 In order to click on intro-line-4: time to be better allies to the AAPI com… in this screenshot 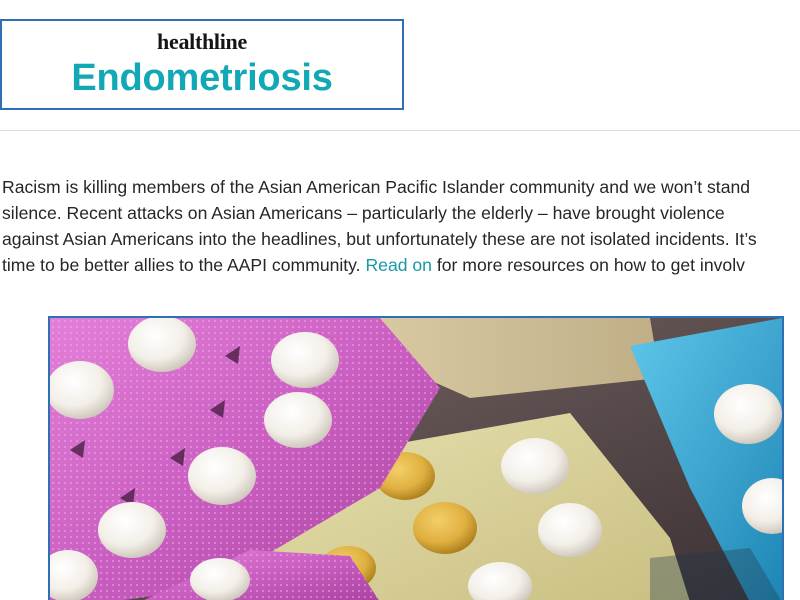, I will do `click(401, 265)`.